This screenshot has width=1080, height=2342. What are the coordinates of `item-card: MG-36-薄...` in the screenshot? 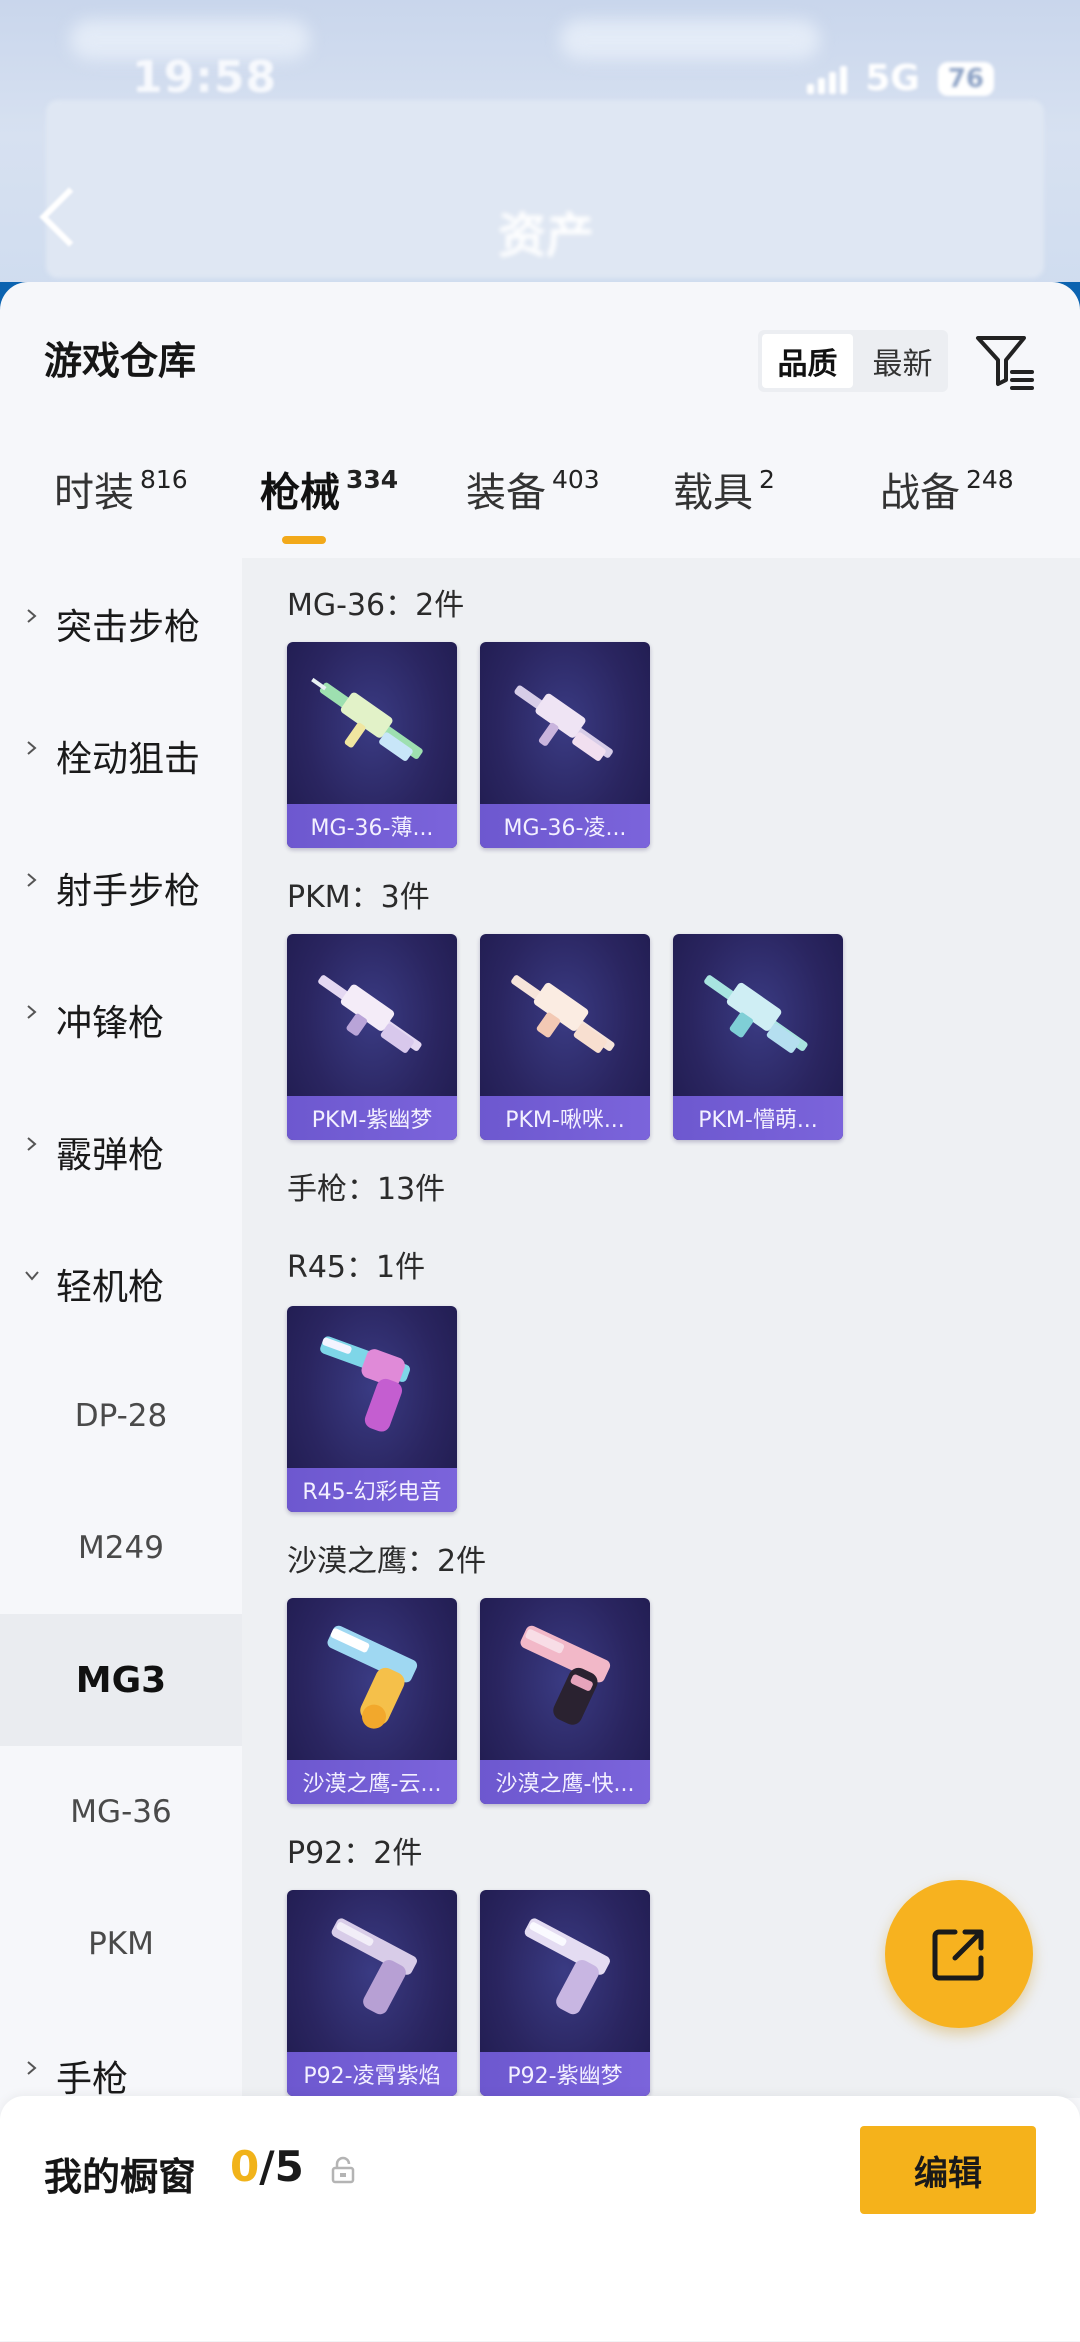 It's located at (372, 745).